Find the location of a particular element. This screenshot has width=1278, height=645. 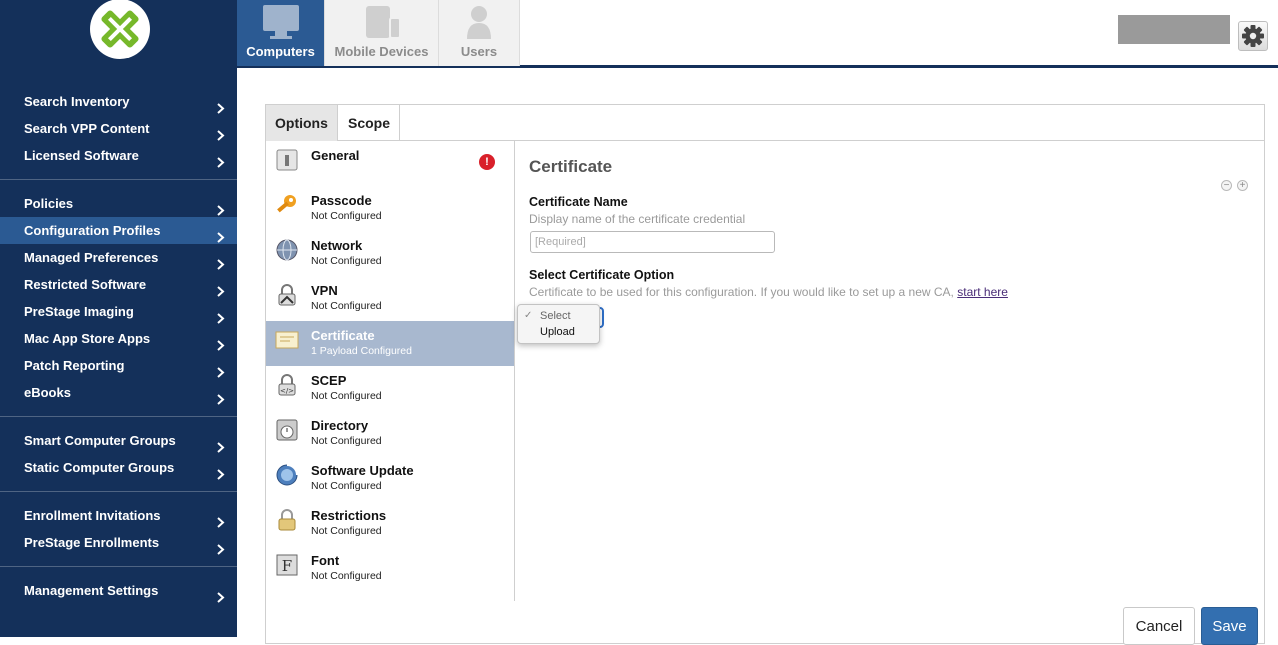

certificate-option-dropdown: ✓ Select Upload is located at coordinates (558, 324).